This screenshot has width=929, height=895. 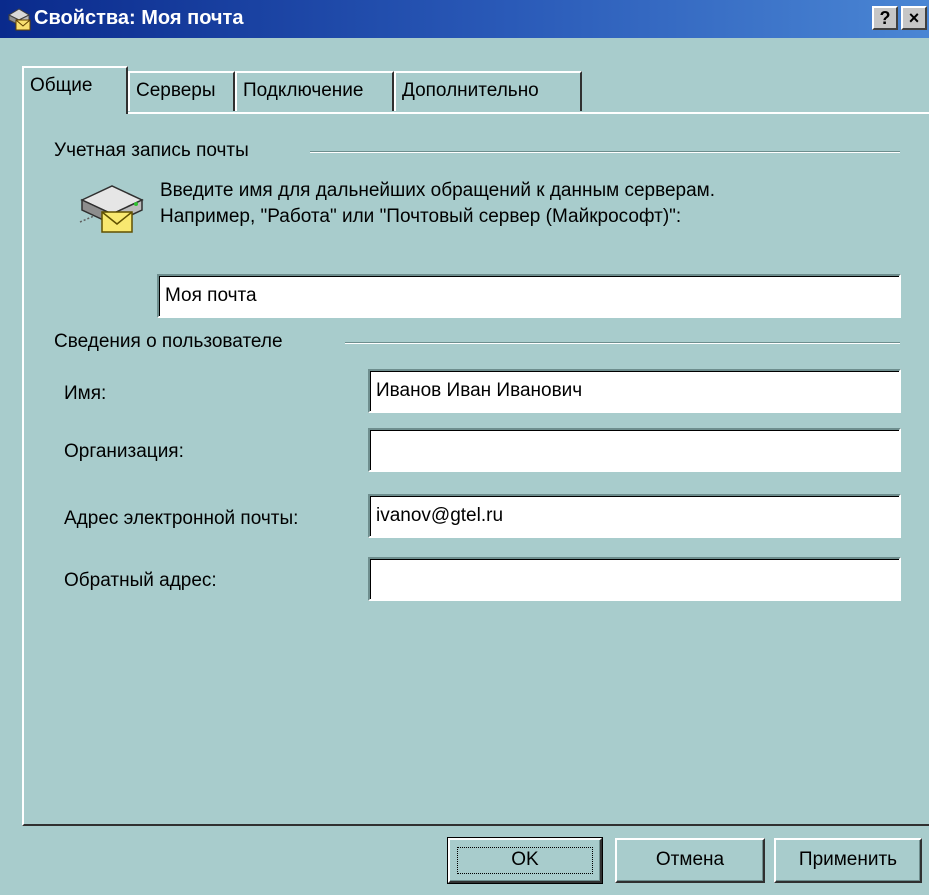 What do you see at coordinates (181, 518) in the screenshot?
I see `email-label: Адрес электронной почты:` at bounding box center [181, 518].